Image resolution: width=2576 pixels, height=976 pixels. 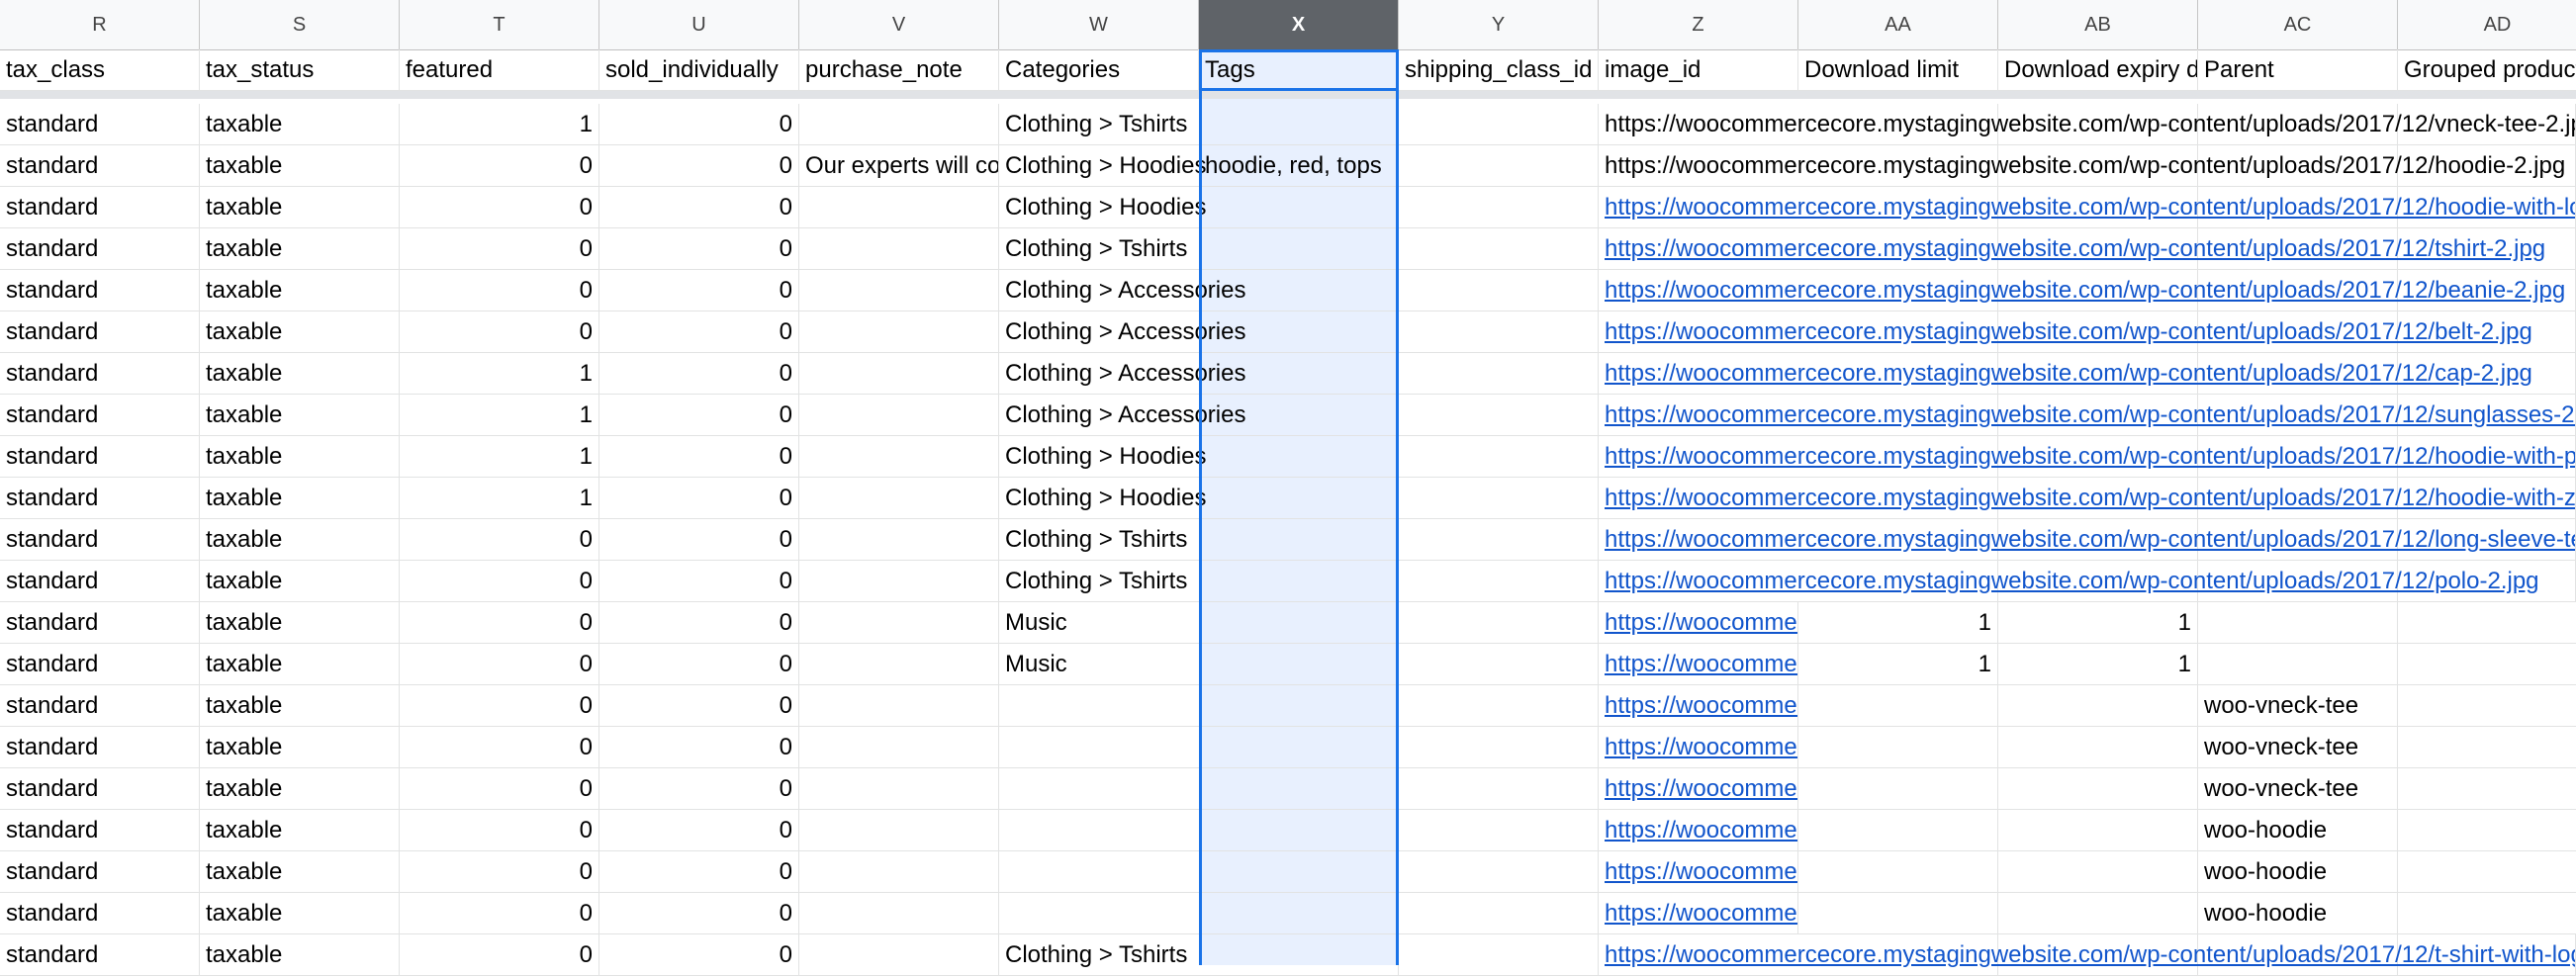 What do you see at coordinates (1898, 623) in the screenshot?
I see `cell-aa: 1` at bounding box center [1898, 623].